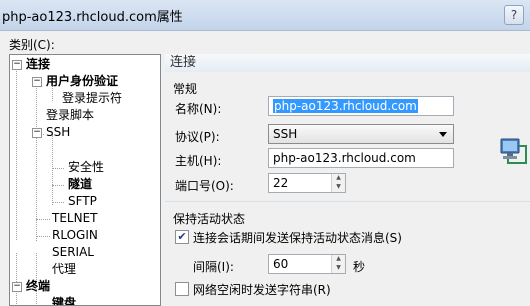 This screenshot has width=530, height=306. Describe the element at coordinates (198, 109) in the screenshot. I see `name-label: 名称(N):` at that location.